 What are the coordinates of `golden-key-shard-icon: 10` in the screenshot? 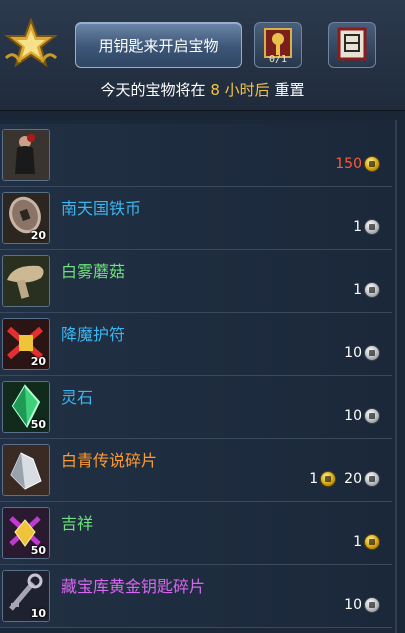 It's located at (26, 596).